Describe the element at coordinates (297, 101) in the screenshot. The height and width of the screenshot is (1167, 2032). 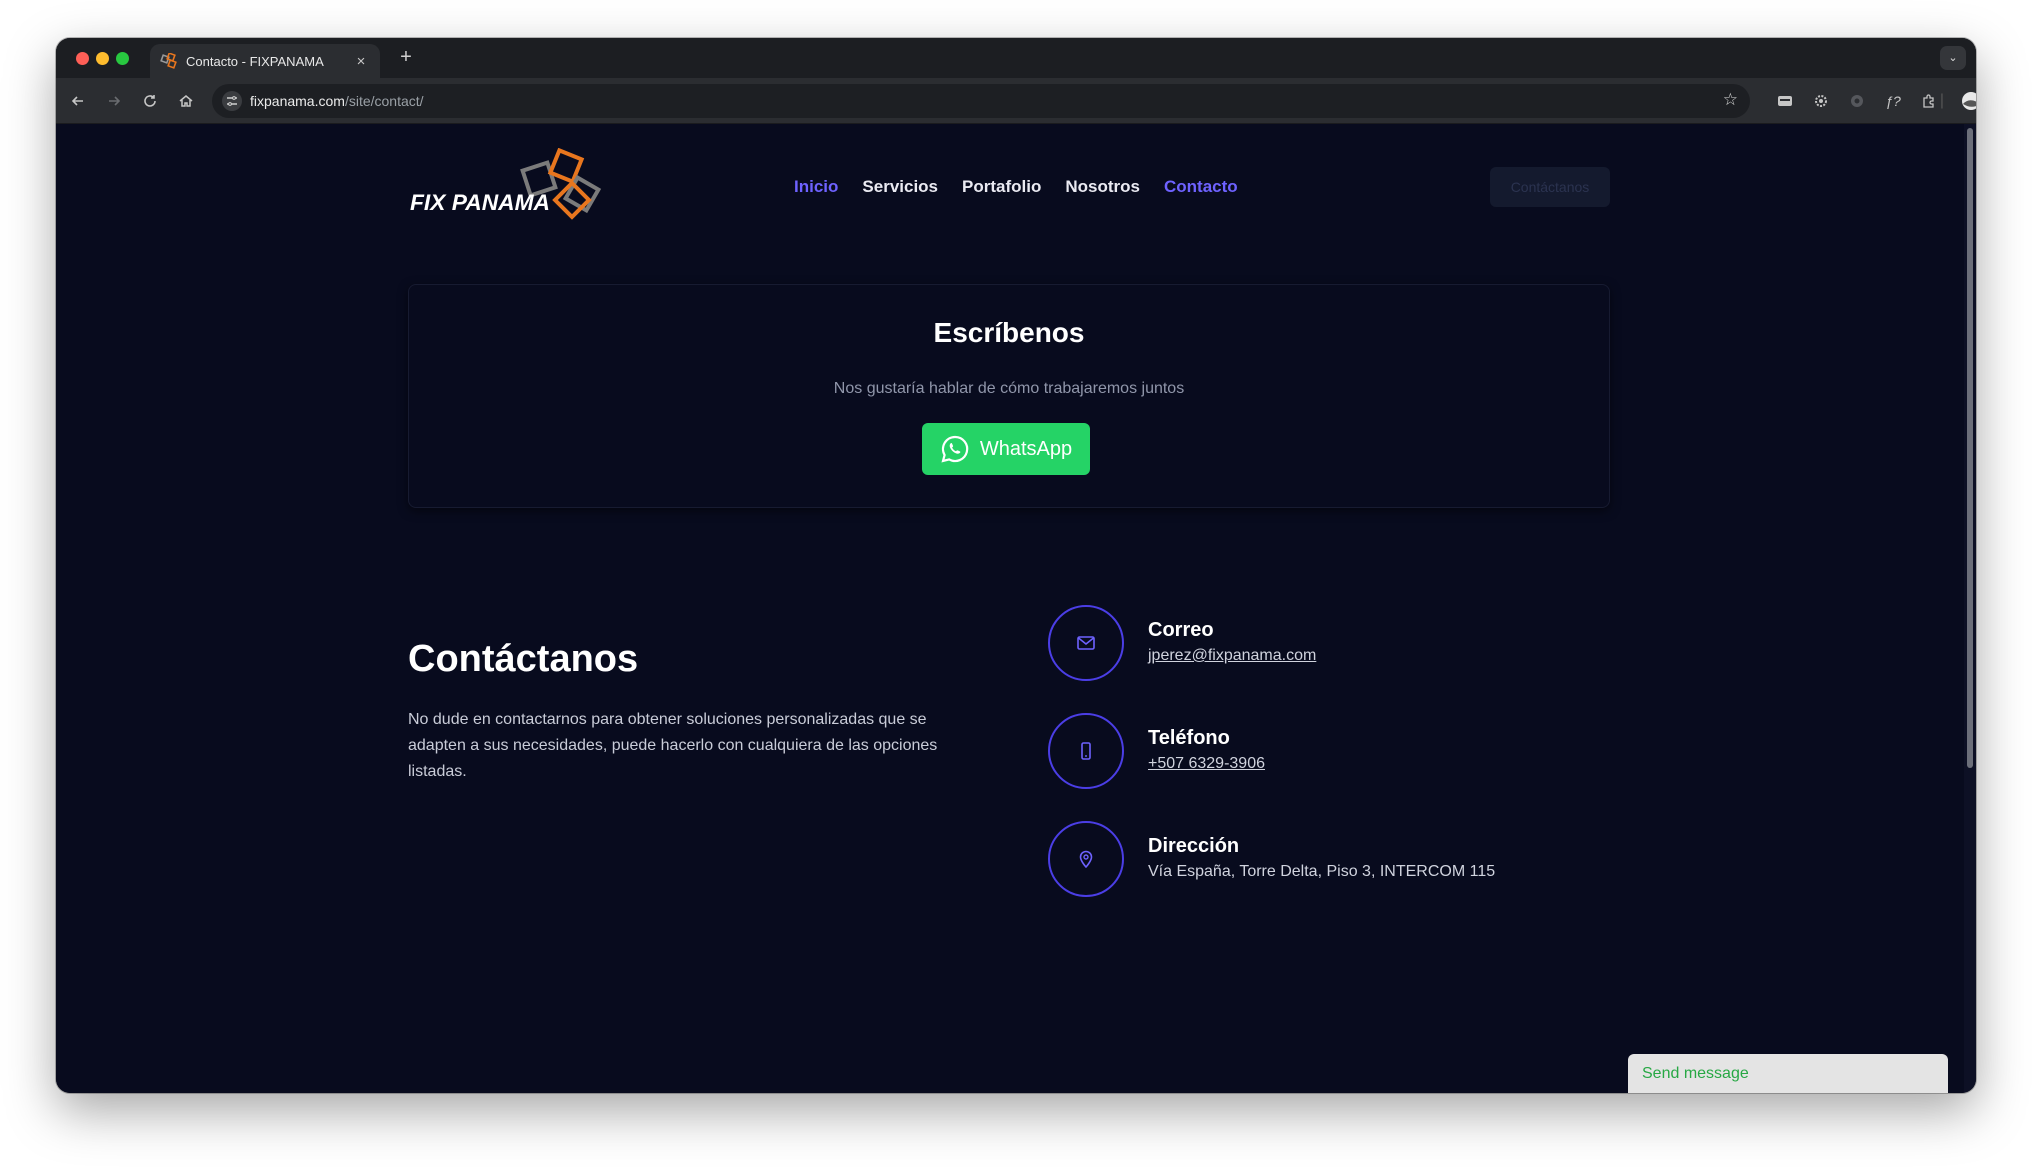
I see `url-host: fixpanama.com` at that location.